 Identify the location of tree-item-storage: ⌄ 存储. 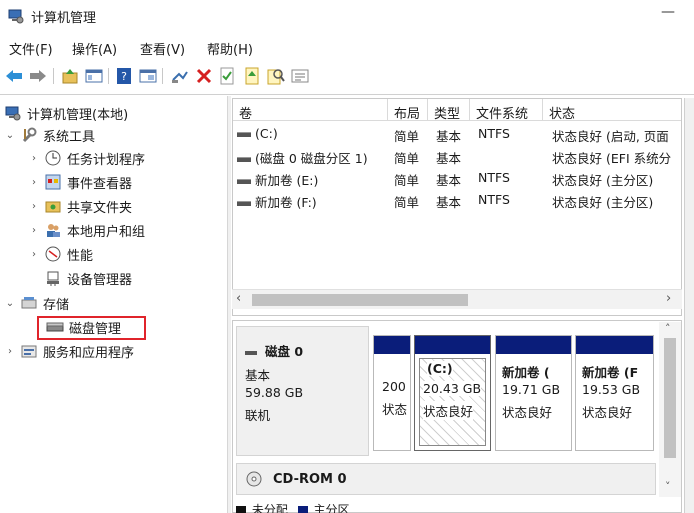
(36, 303).